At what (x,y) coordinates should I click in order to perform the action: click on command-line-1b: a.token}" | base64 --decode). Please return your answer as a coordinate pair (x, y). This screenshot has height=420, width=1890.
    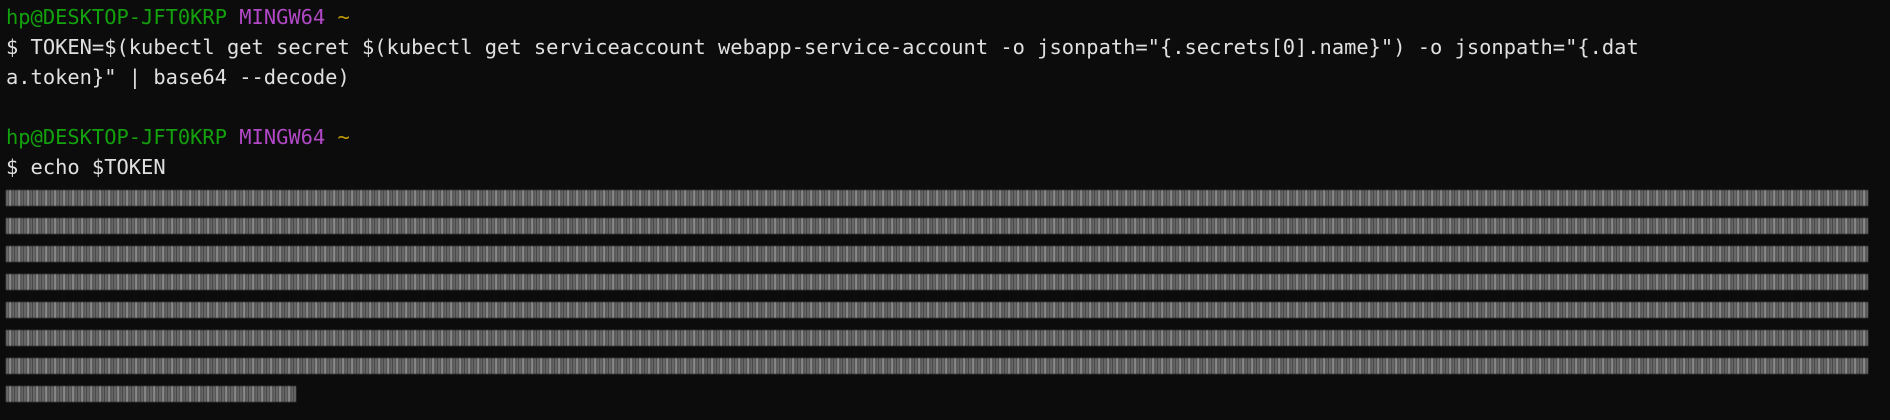
    Looking at the image, I should click on (178, 77).